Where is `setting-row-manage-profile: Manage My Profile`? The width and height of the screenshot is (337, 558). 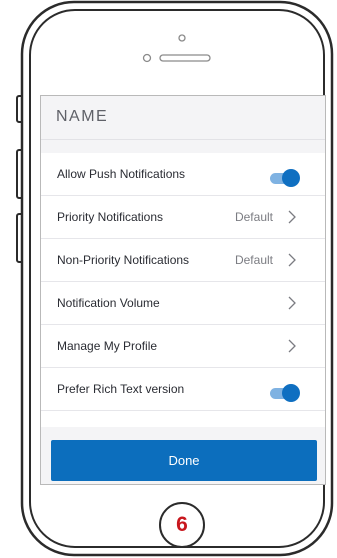 setting-row-manage-profile: Manage My Profile is located at coordinates (183, 346).